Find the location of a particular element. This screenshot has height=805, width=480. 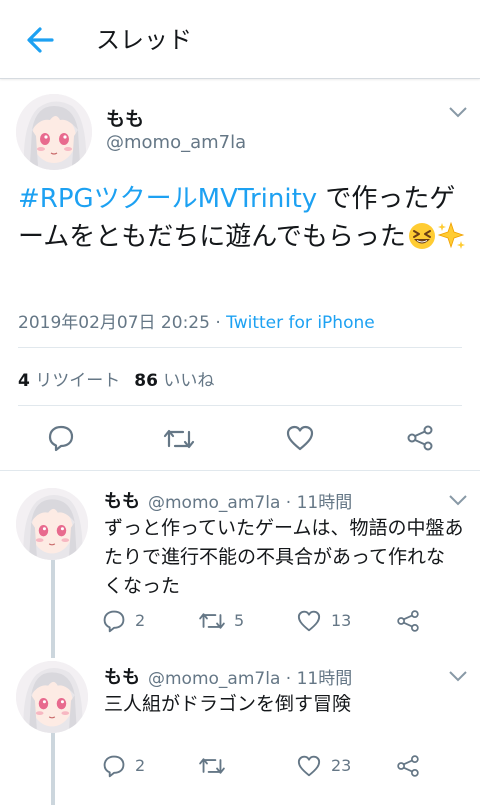

author-name: もも is located at coordinates (125, 117).